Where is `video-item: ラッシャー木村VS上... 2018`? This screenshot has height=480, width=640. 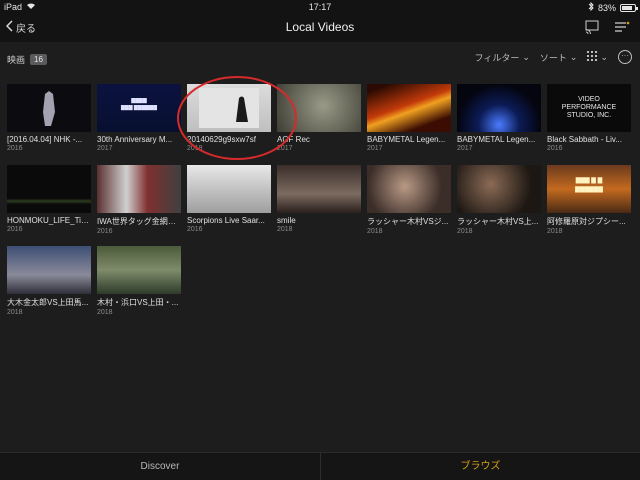 video-item: ラッシャー木村VS上... 2018 is located at coordinates (499, 200).